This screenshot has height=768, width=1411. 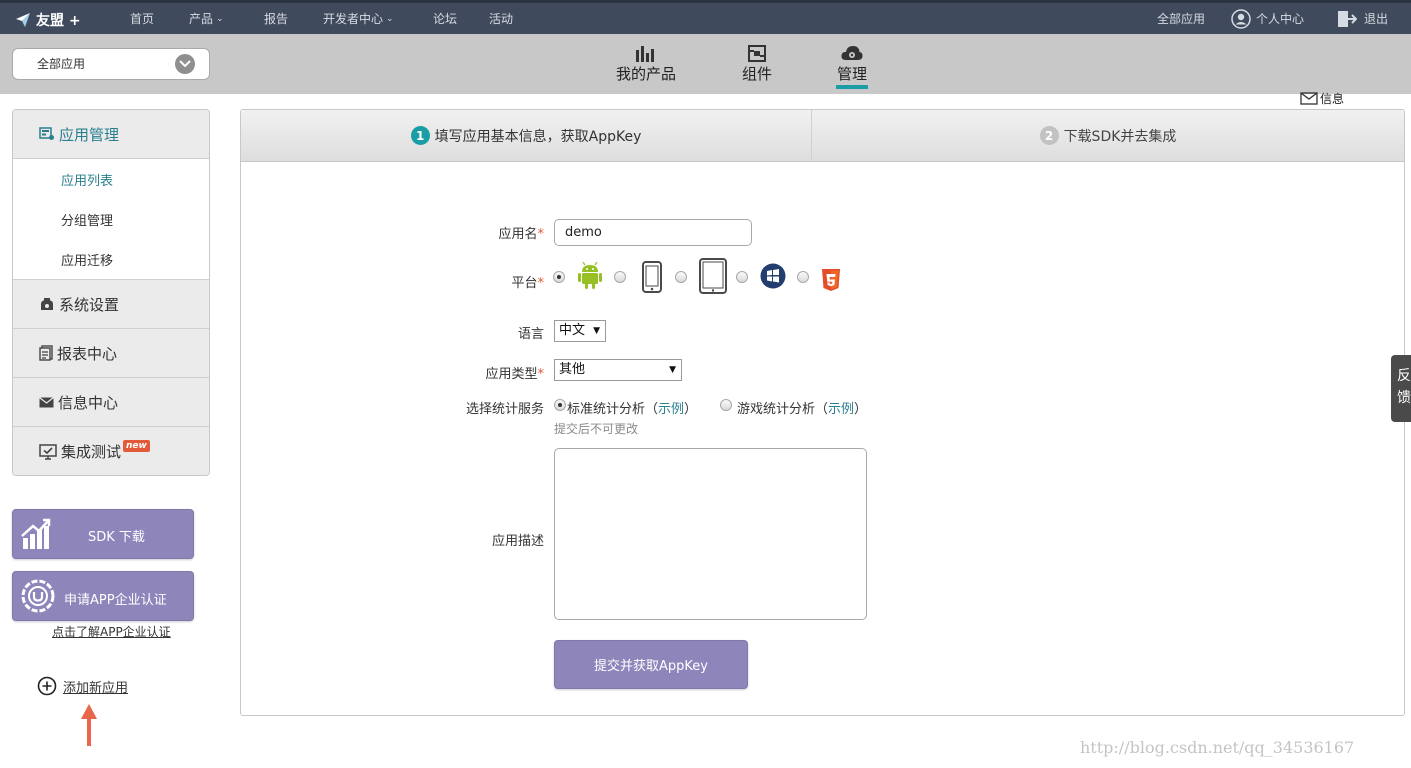 I want to click on all-apps-label: 全部应用, so click(x=1181, y=19).